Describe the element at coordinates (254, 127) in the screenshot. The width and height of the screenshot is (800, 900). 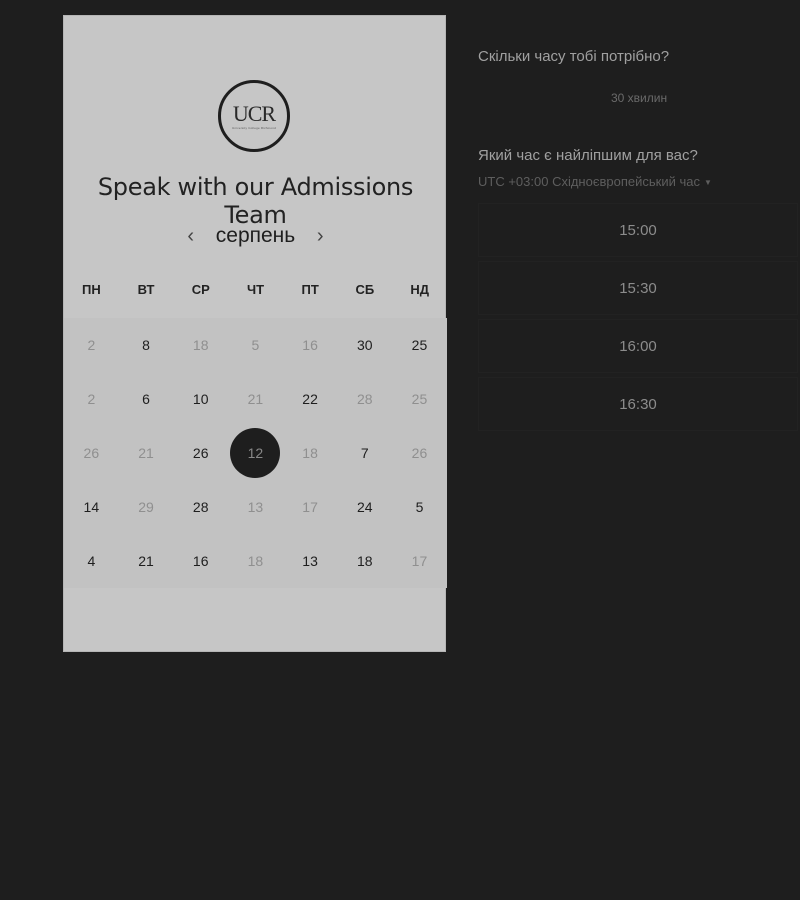
I see `logo-subtitle: University College Richmond` at that location.